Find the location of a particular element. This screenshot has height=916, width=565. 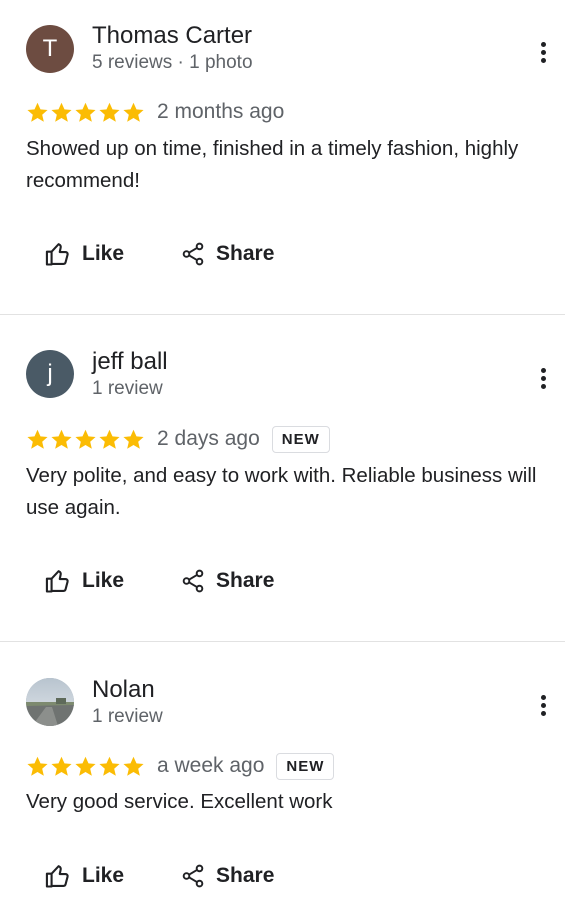

reviewer-name: jeff ball is located at coordinates (130, 362).